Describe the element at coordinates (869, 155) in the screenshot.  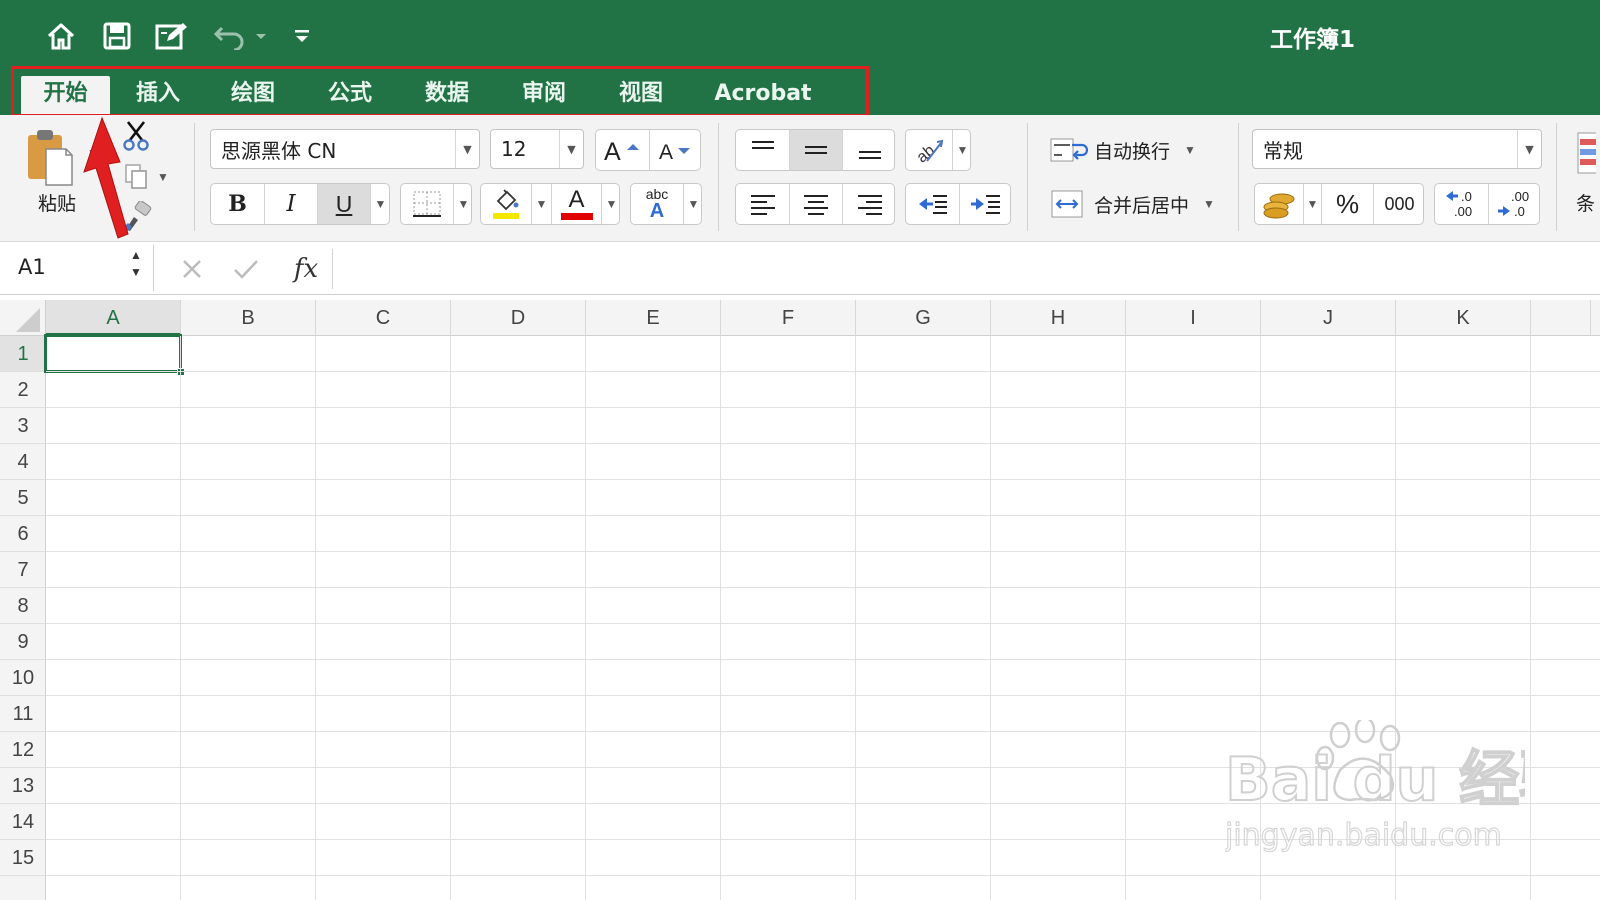
I see `align-bottom-icon` at that location.